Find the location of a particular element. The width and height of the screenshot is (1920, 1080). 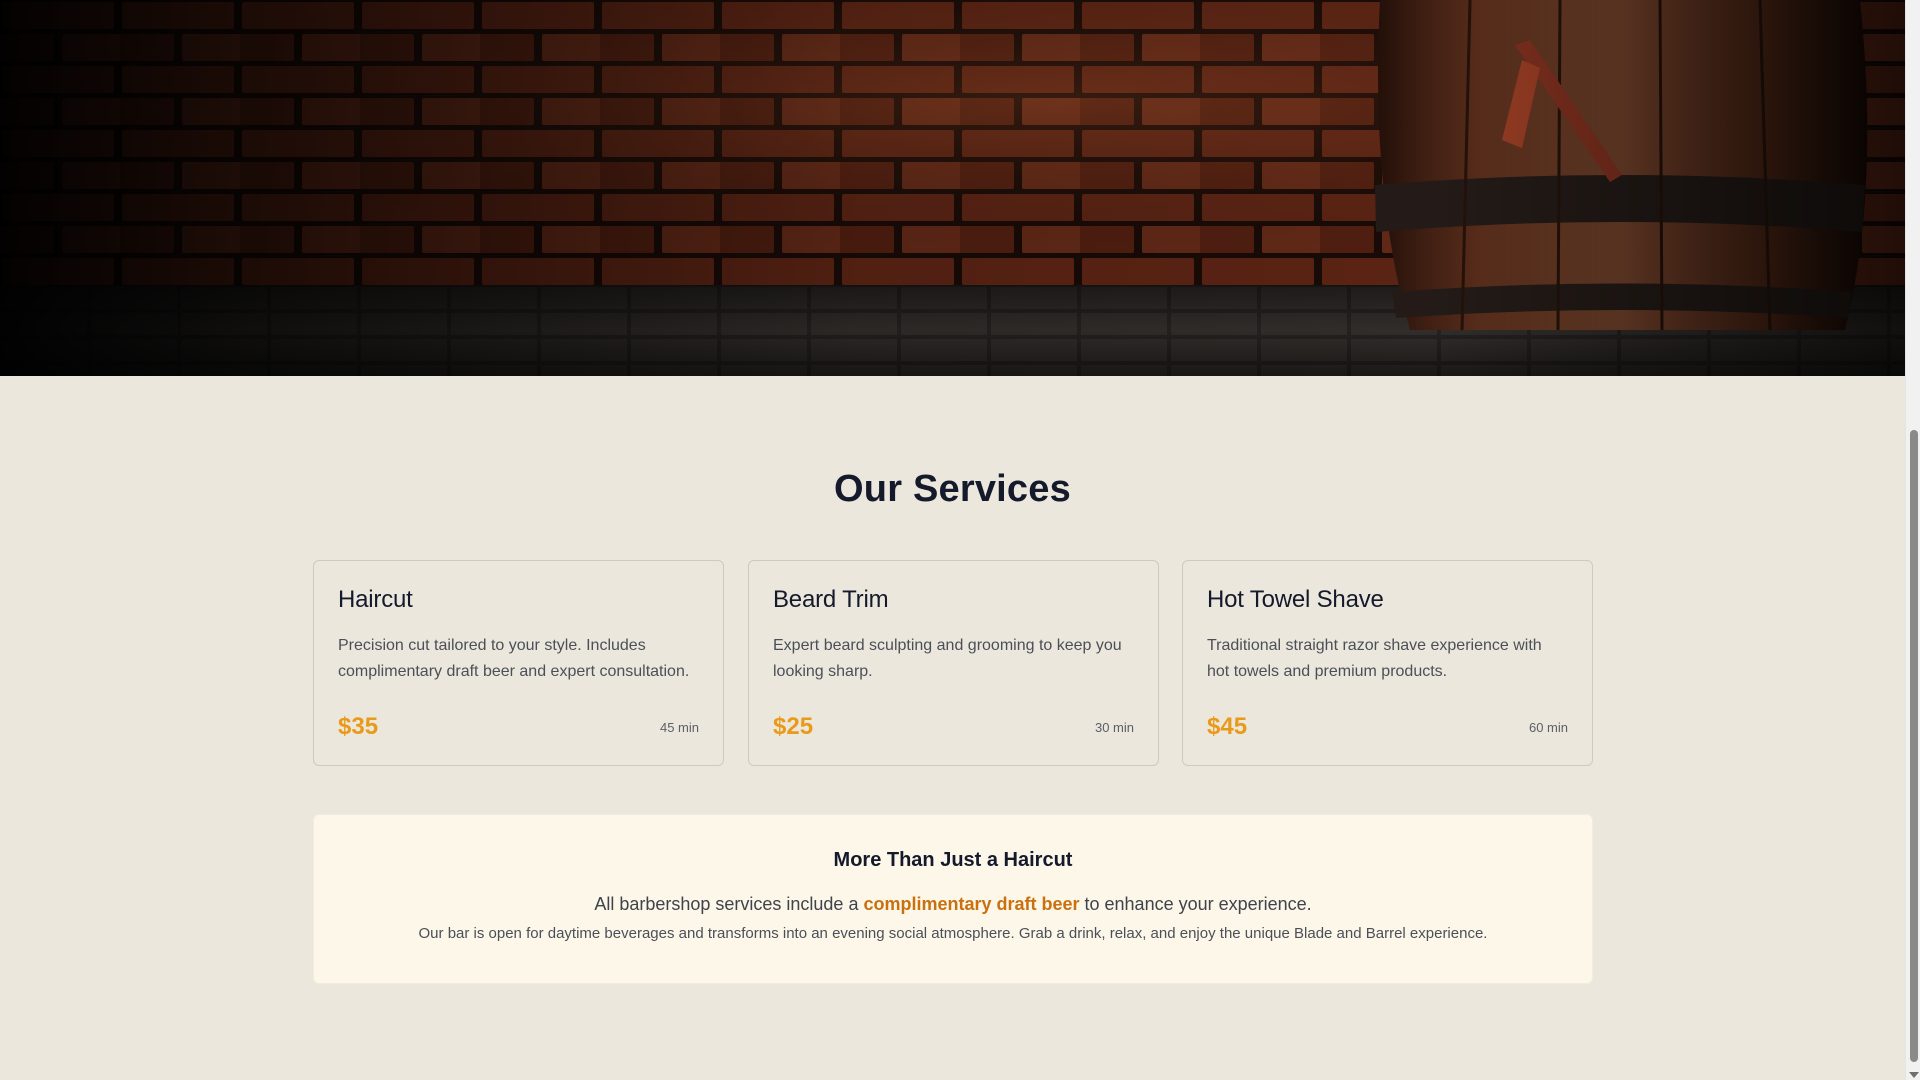

service-footer: $25 30 min is located at coordinates (953, 726).